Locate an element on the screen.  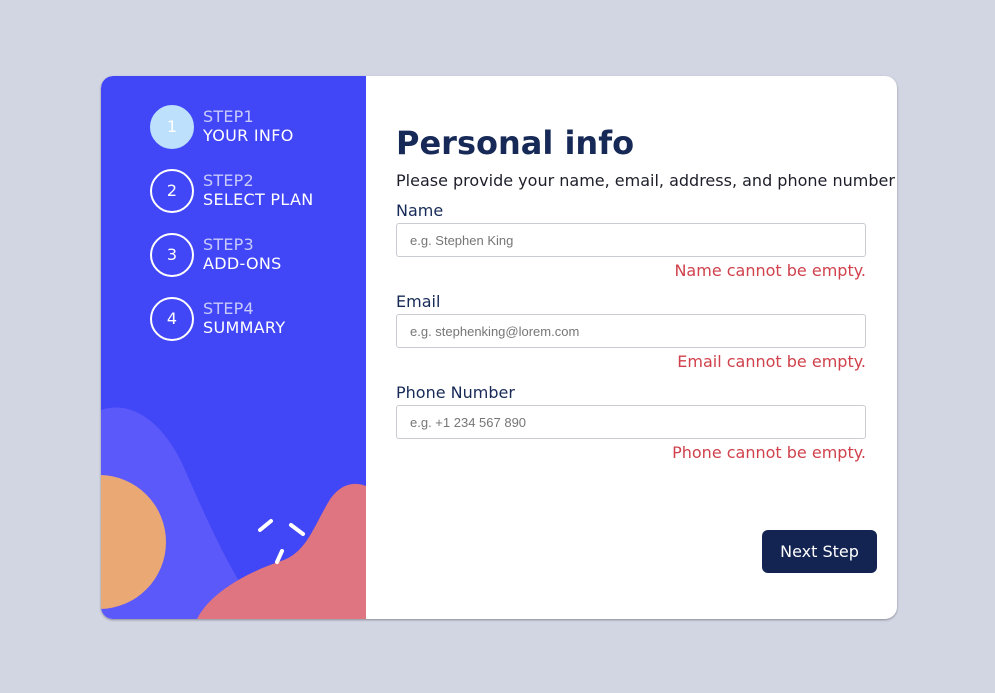
step-2-small-label: STEP2 is located at coordinates (228, 180).